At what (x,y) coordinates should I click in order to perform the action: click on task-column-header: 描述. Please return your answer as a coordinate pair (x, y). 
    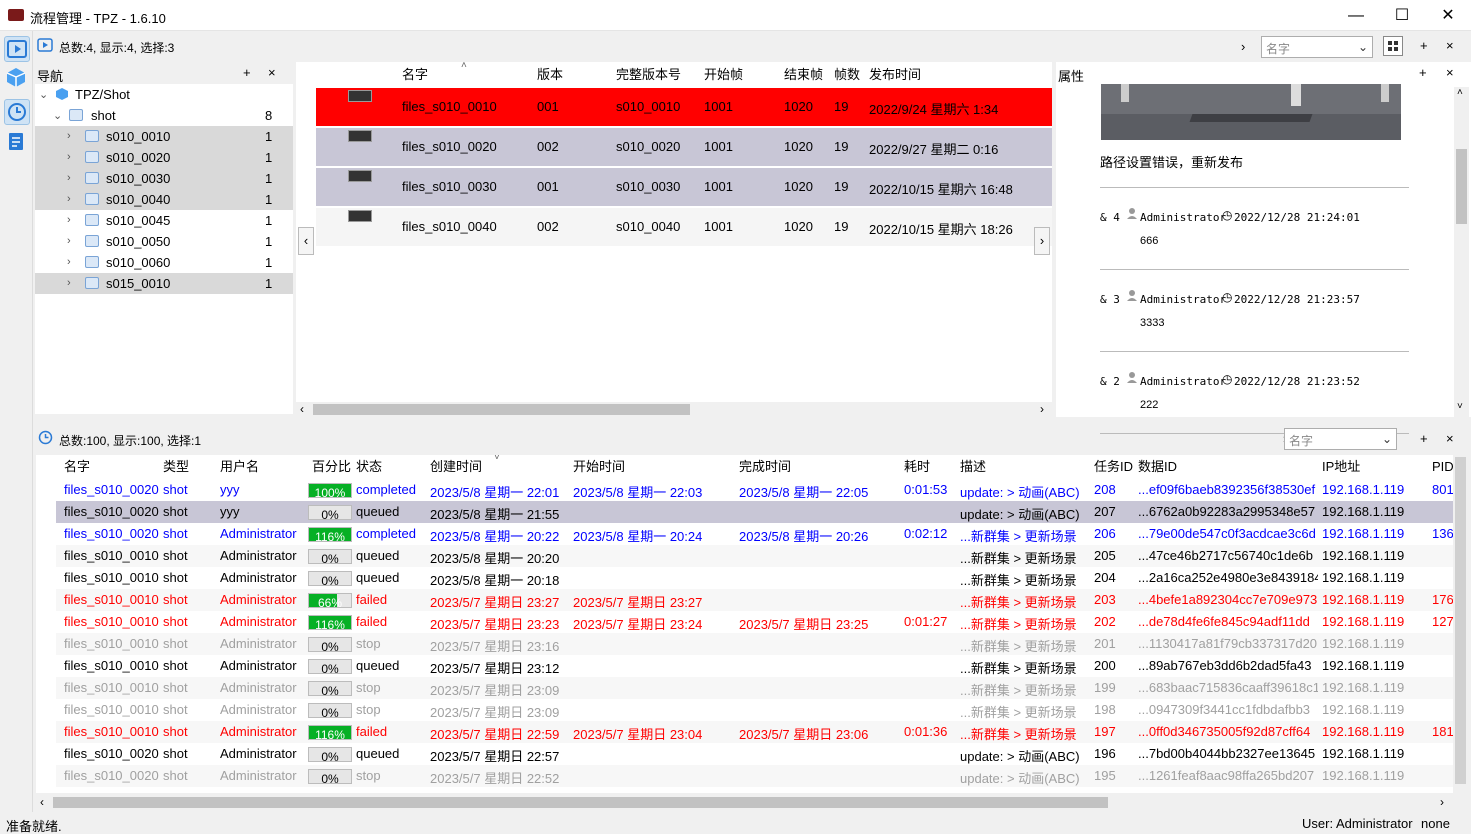
    Looking at the image, I should click on (973, 467).